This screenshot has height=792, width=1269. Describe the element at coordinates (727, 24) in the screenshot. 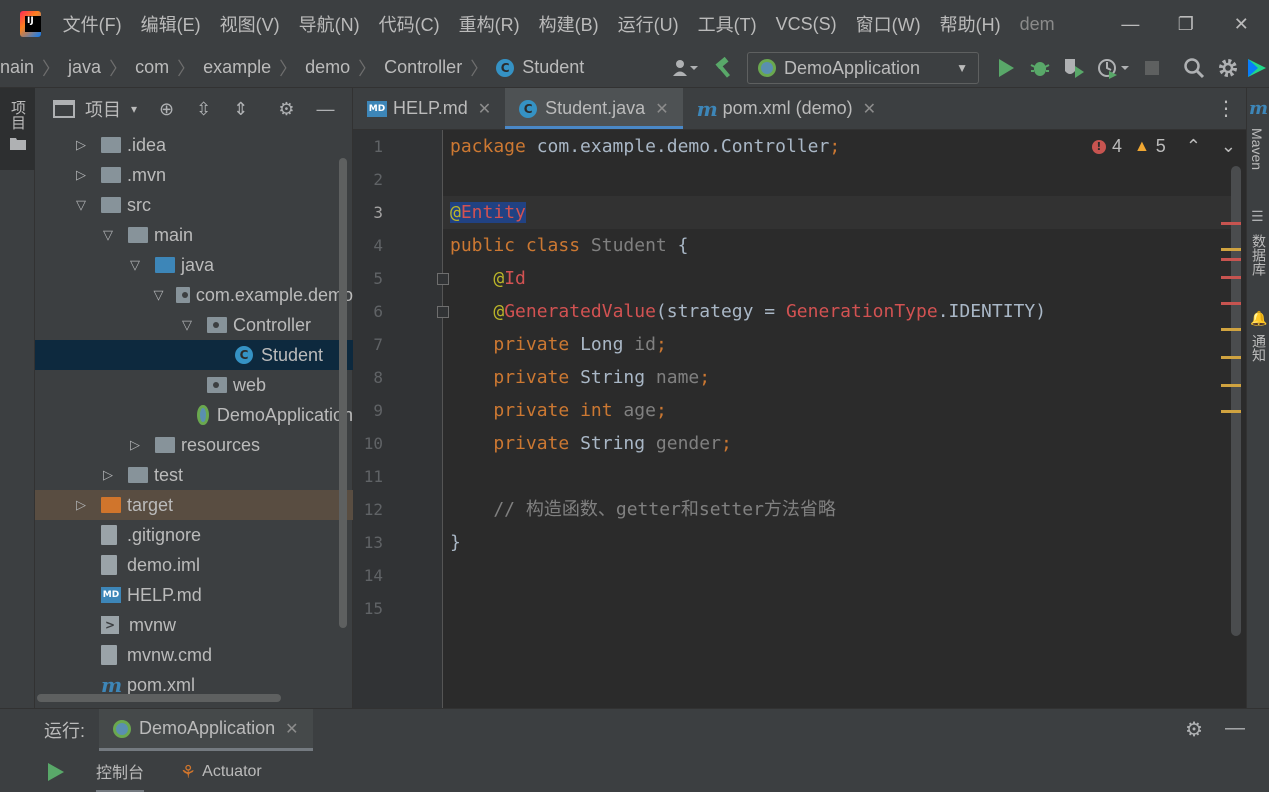

I see `menu-tools: 工具(T)` at that location.